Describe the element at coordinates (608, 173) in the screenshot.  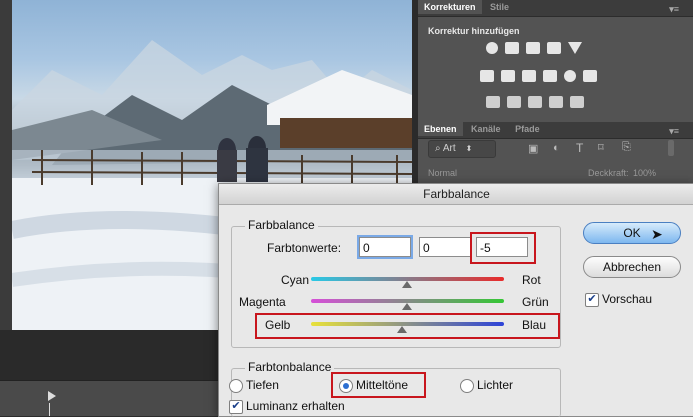
I see `opacity-label: Deckkraft:` at that location.